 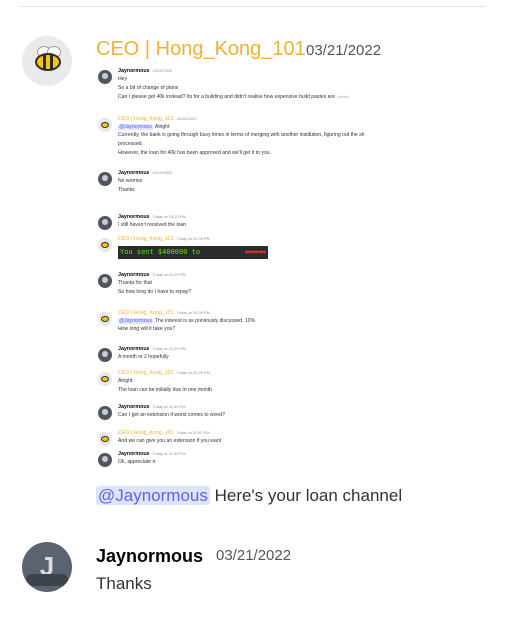 I want to click on embedded-text: So how long do I have to repay?, so click(x=155, y=292).